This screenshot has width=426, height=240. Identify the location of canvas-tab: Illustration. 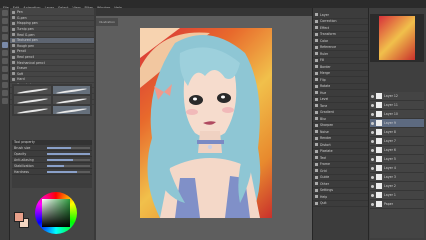
(107, 22).